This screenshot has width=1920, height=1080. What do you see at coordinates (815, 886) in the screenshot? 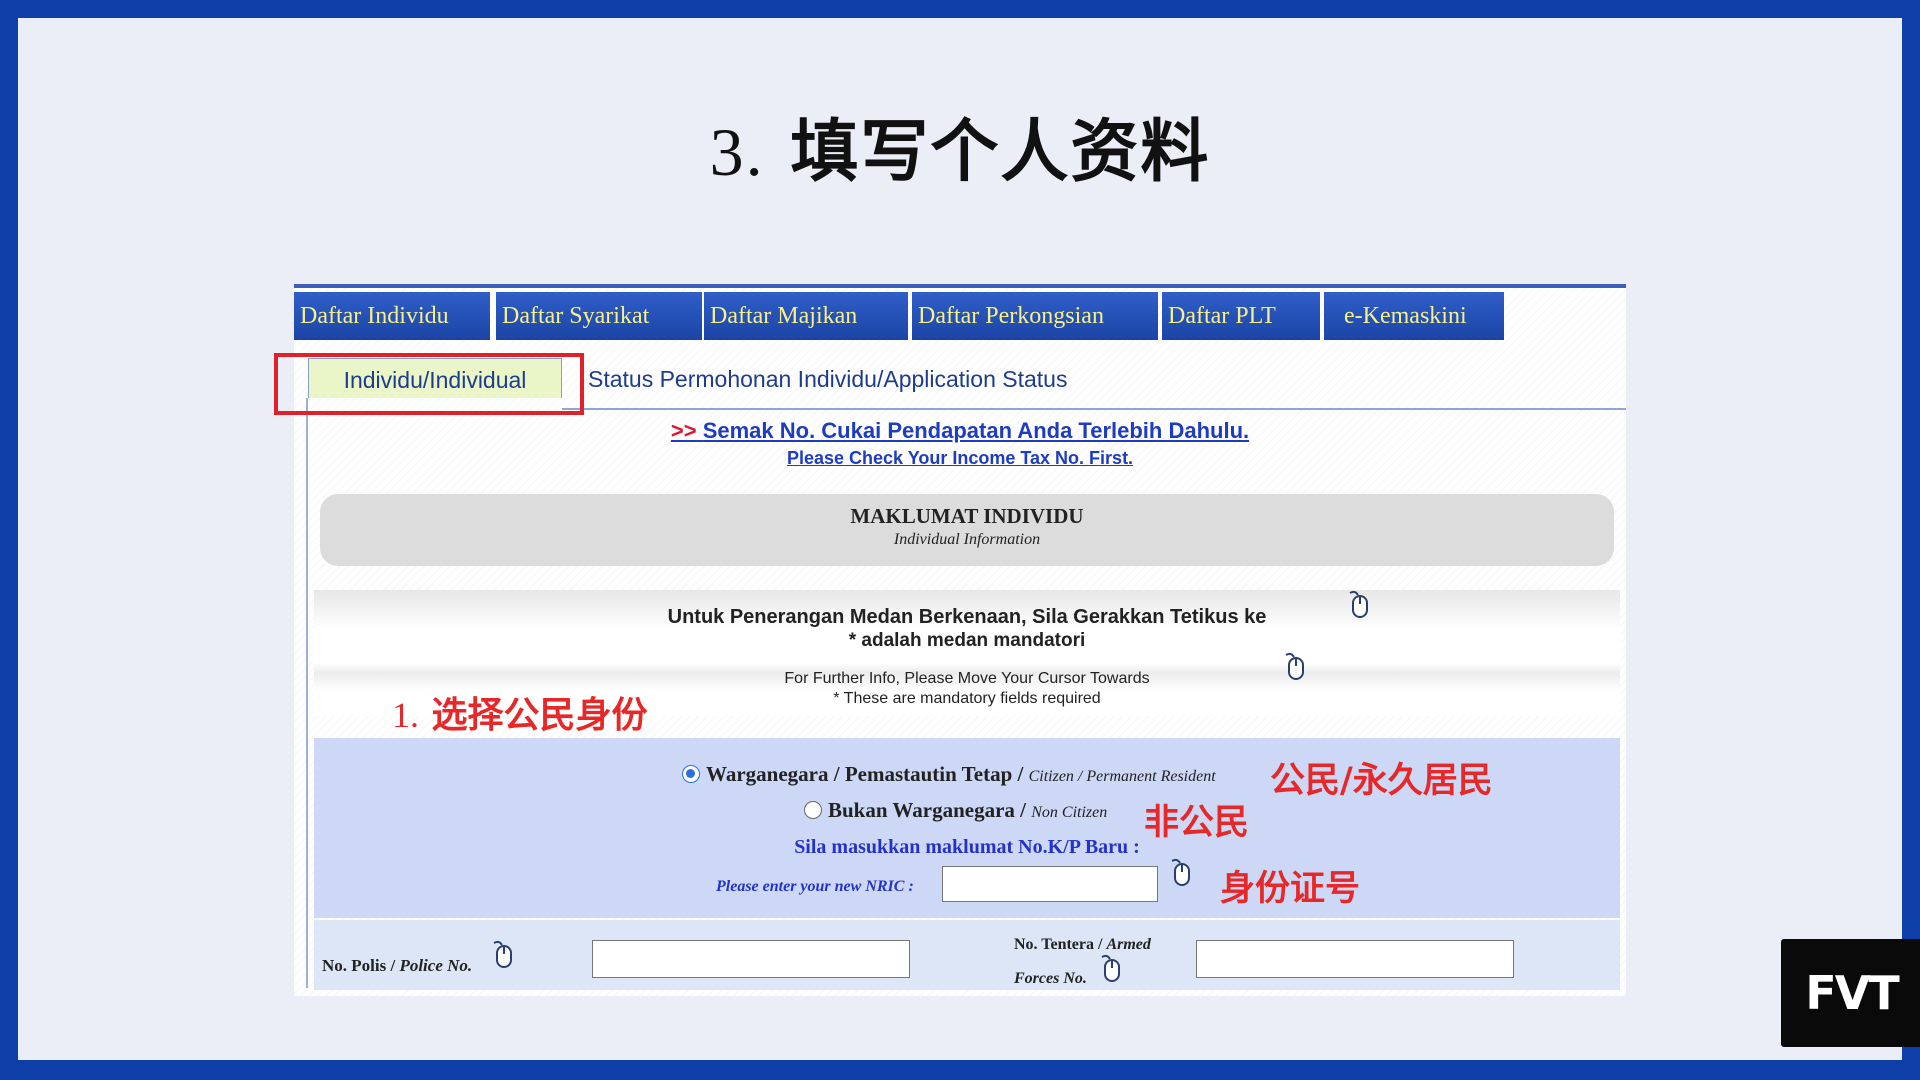
I see `nric-label-english: Please enter your new NRIC :` at bounding box center [815, 886].